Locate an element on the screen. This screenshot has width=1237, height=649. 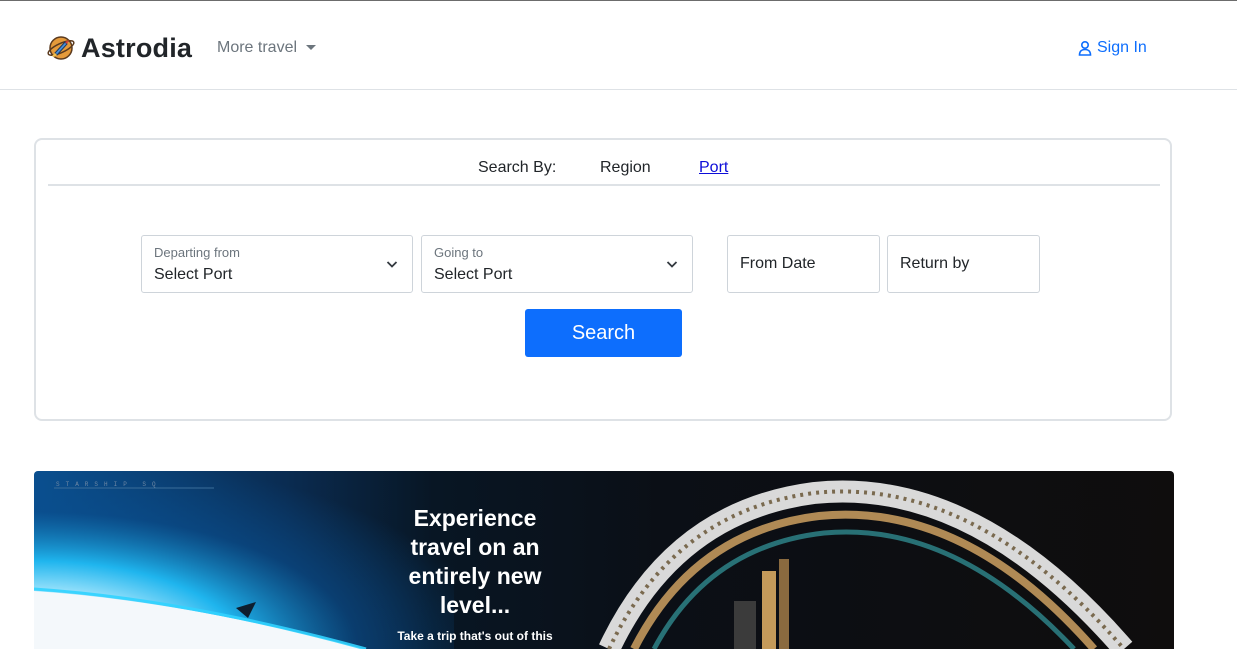
rocket-planet-icon is located at coordinates (61, 48).